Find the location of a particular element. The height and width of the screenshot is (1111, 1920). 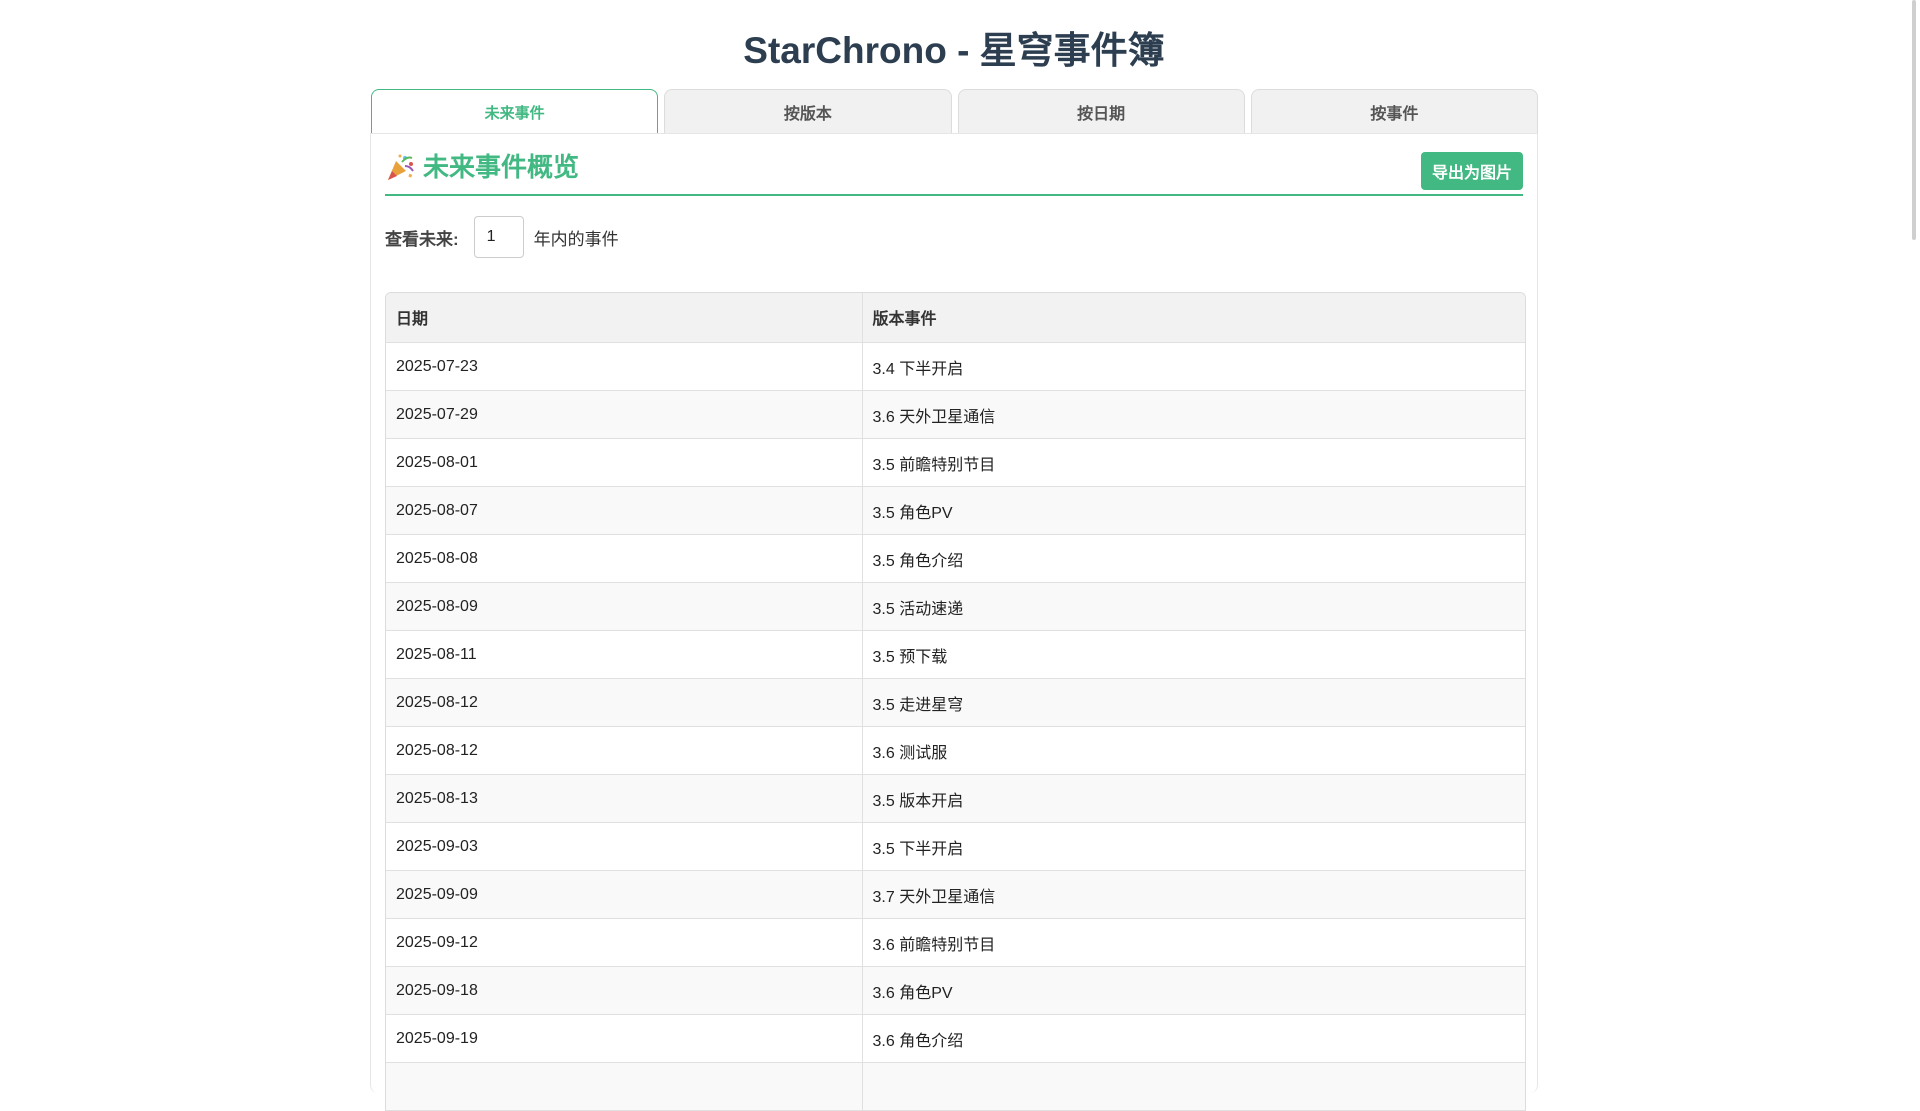

page-scrollbar is located at coordinates (1914, 120).